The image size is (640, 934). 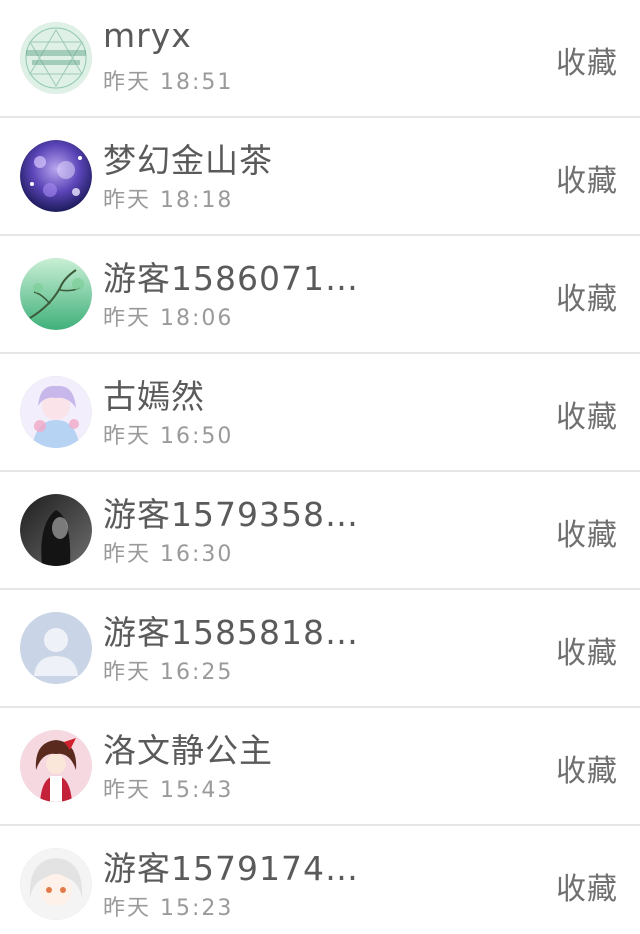 What do you see at coordinates (320, 59) in the screenshot?
I see `list-item: mryx 昨天 18:51 收藏` at bounding box center [320, 59].